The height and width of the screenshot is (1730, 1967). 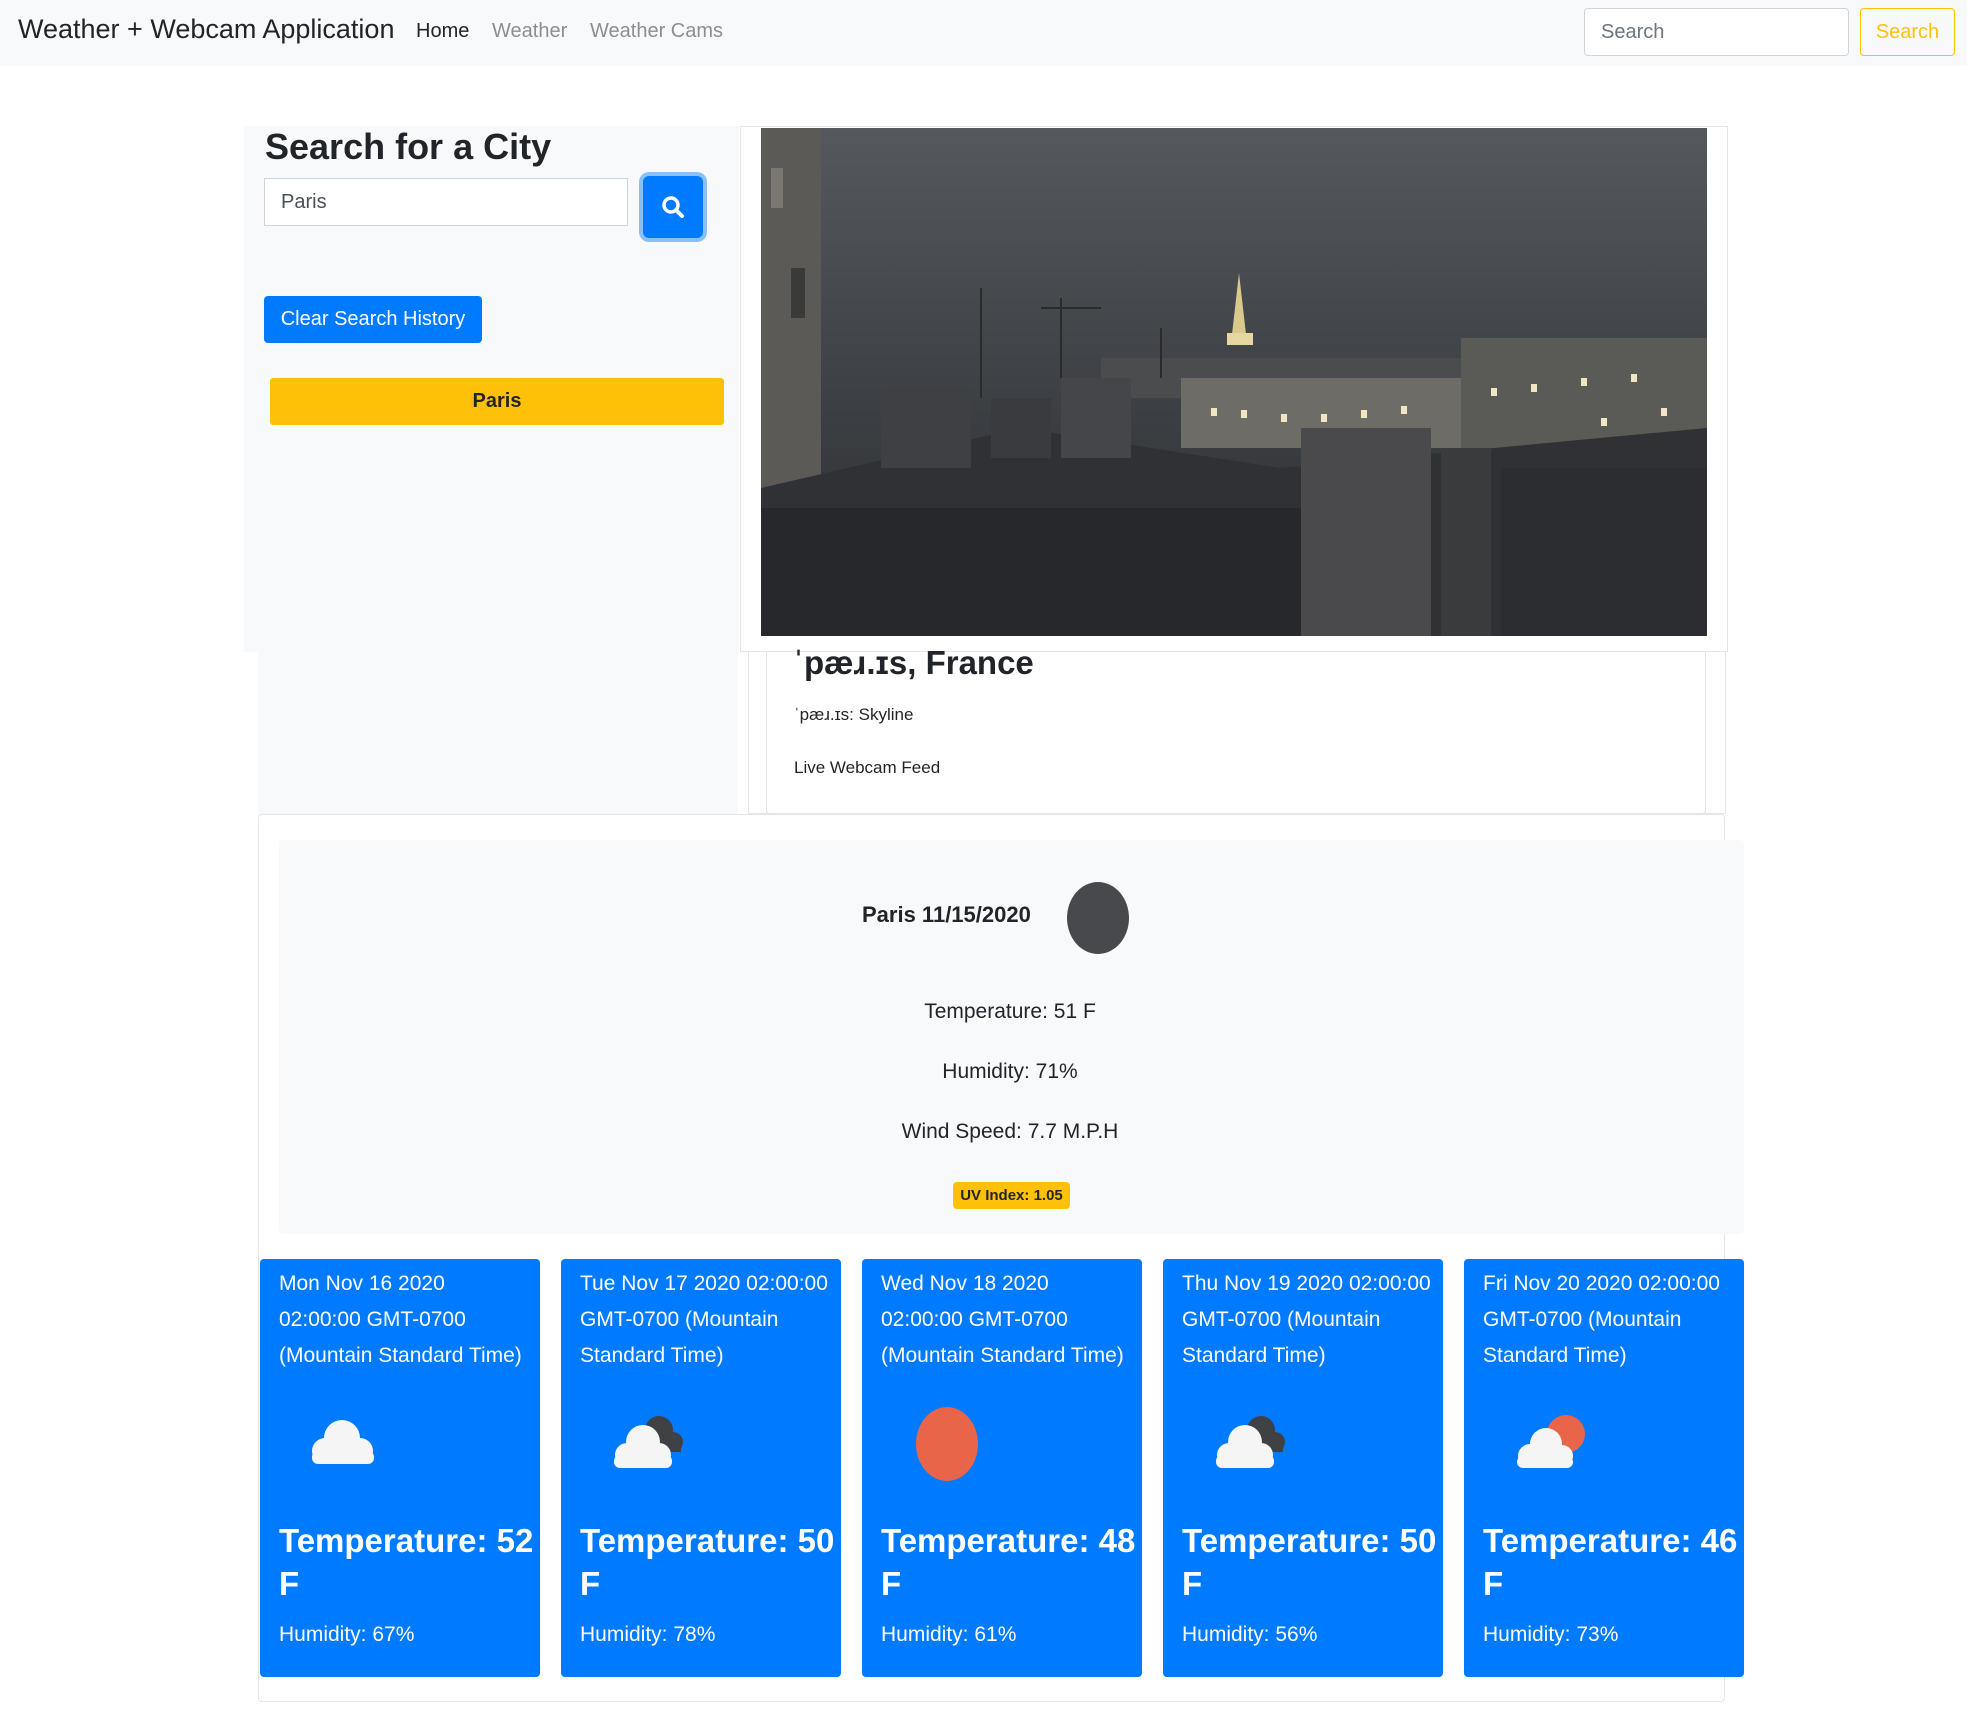 I want to click on history-item-paris: Paris, so click(x=497, y=401).